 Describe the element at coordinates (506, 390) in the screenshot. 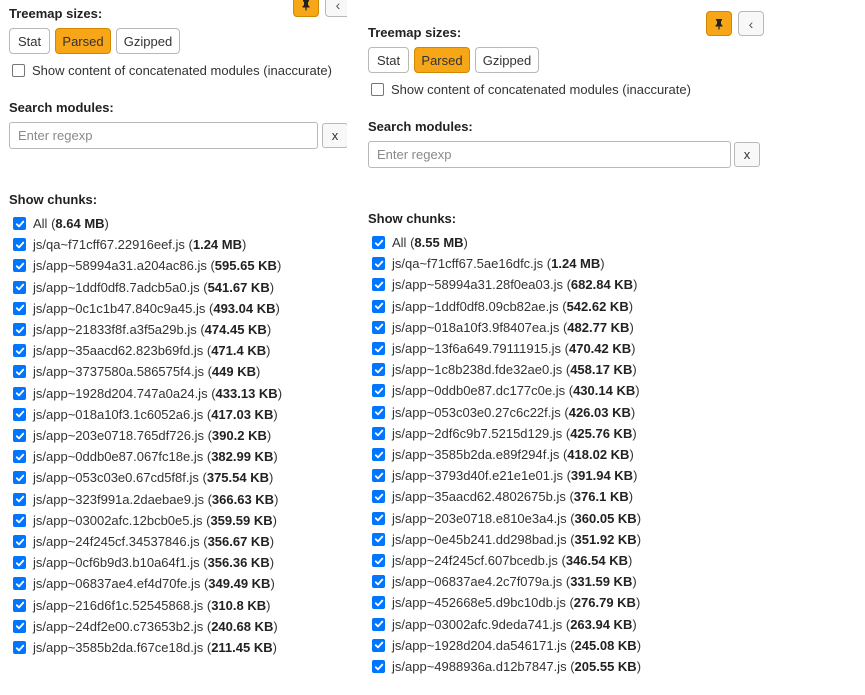

I see `chunk-item: js/app~0ddb0e87.dc177c0e.js (430.14 KB)` at that location.